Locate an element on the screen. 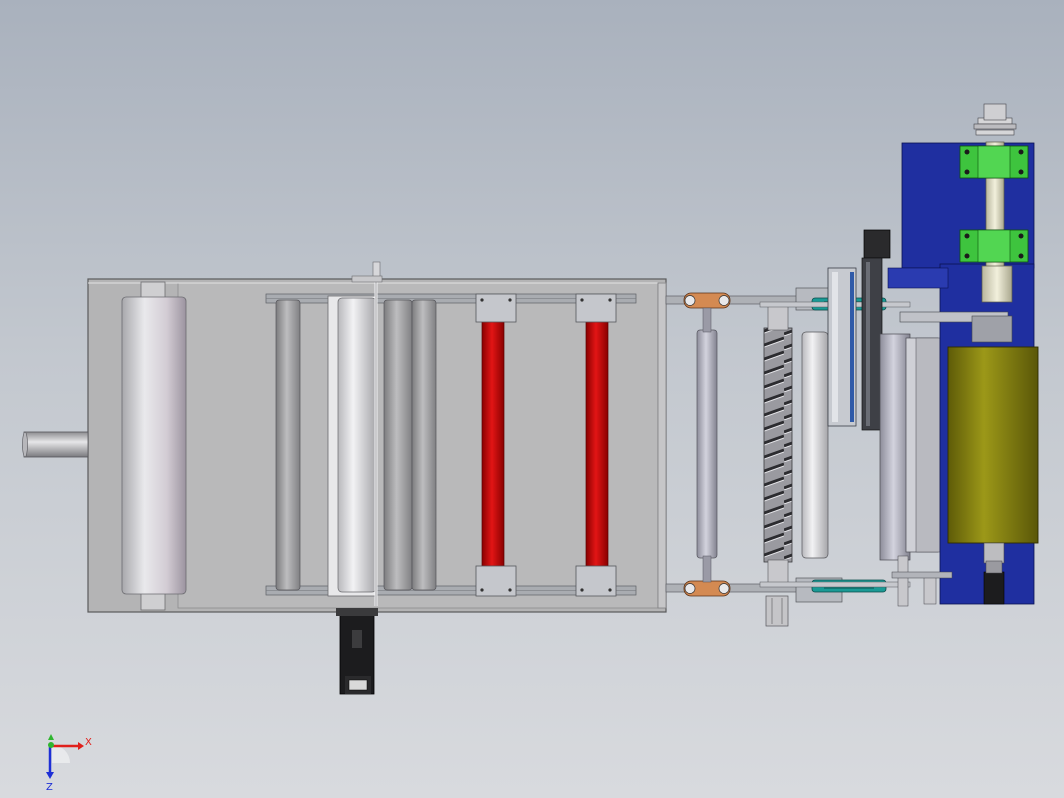 The width and height of the screenshot is (1064, 798). large-unwind-roller is located at coordinates (154, 446).